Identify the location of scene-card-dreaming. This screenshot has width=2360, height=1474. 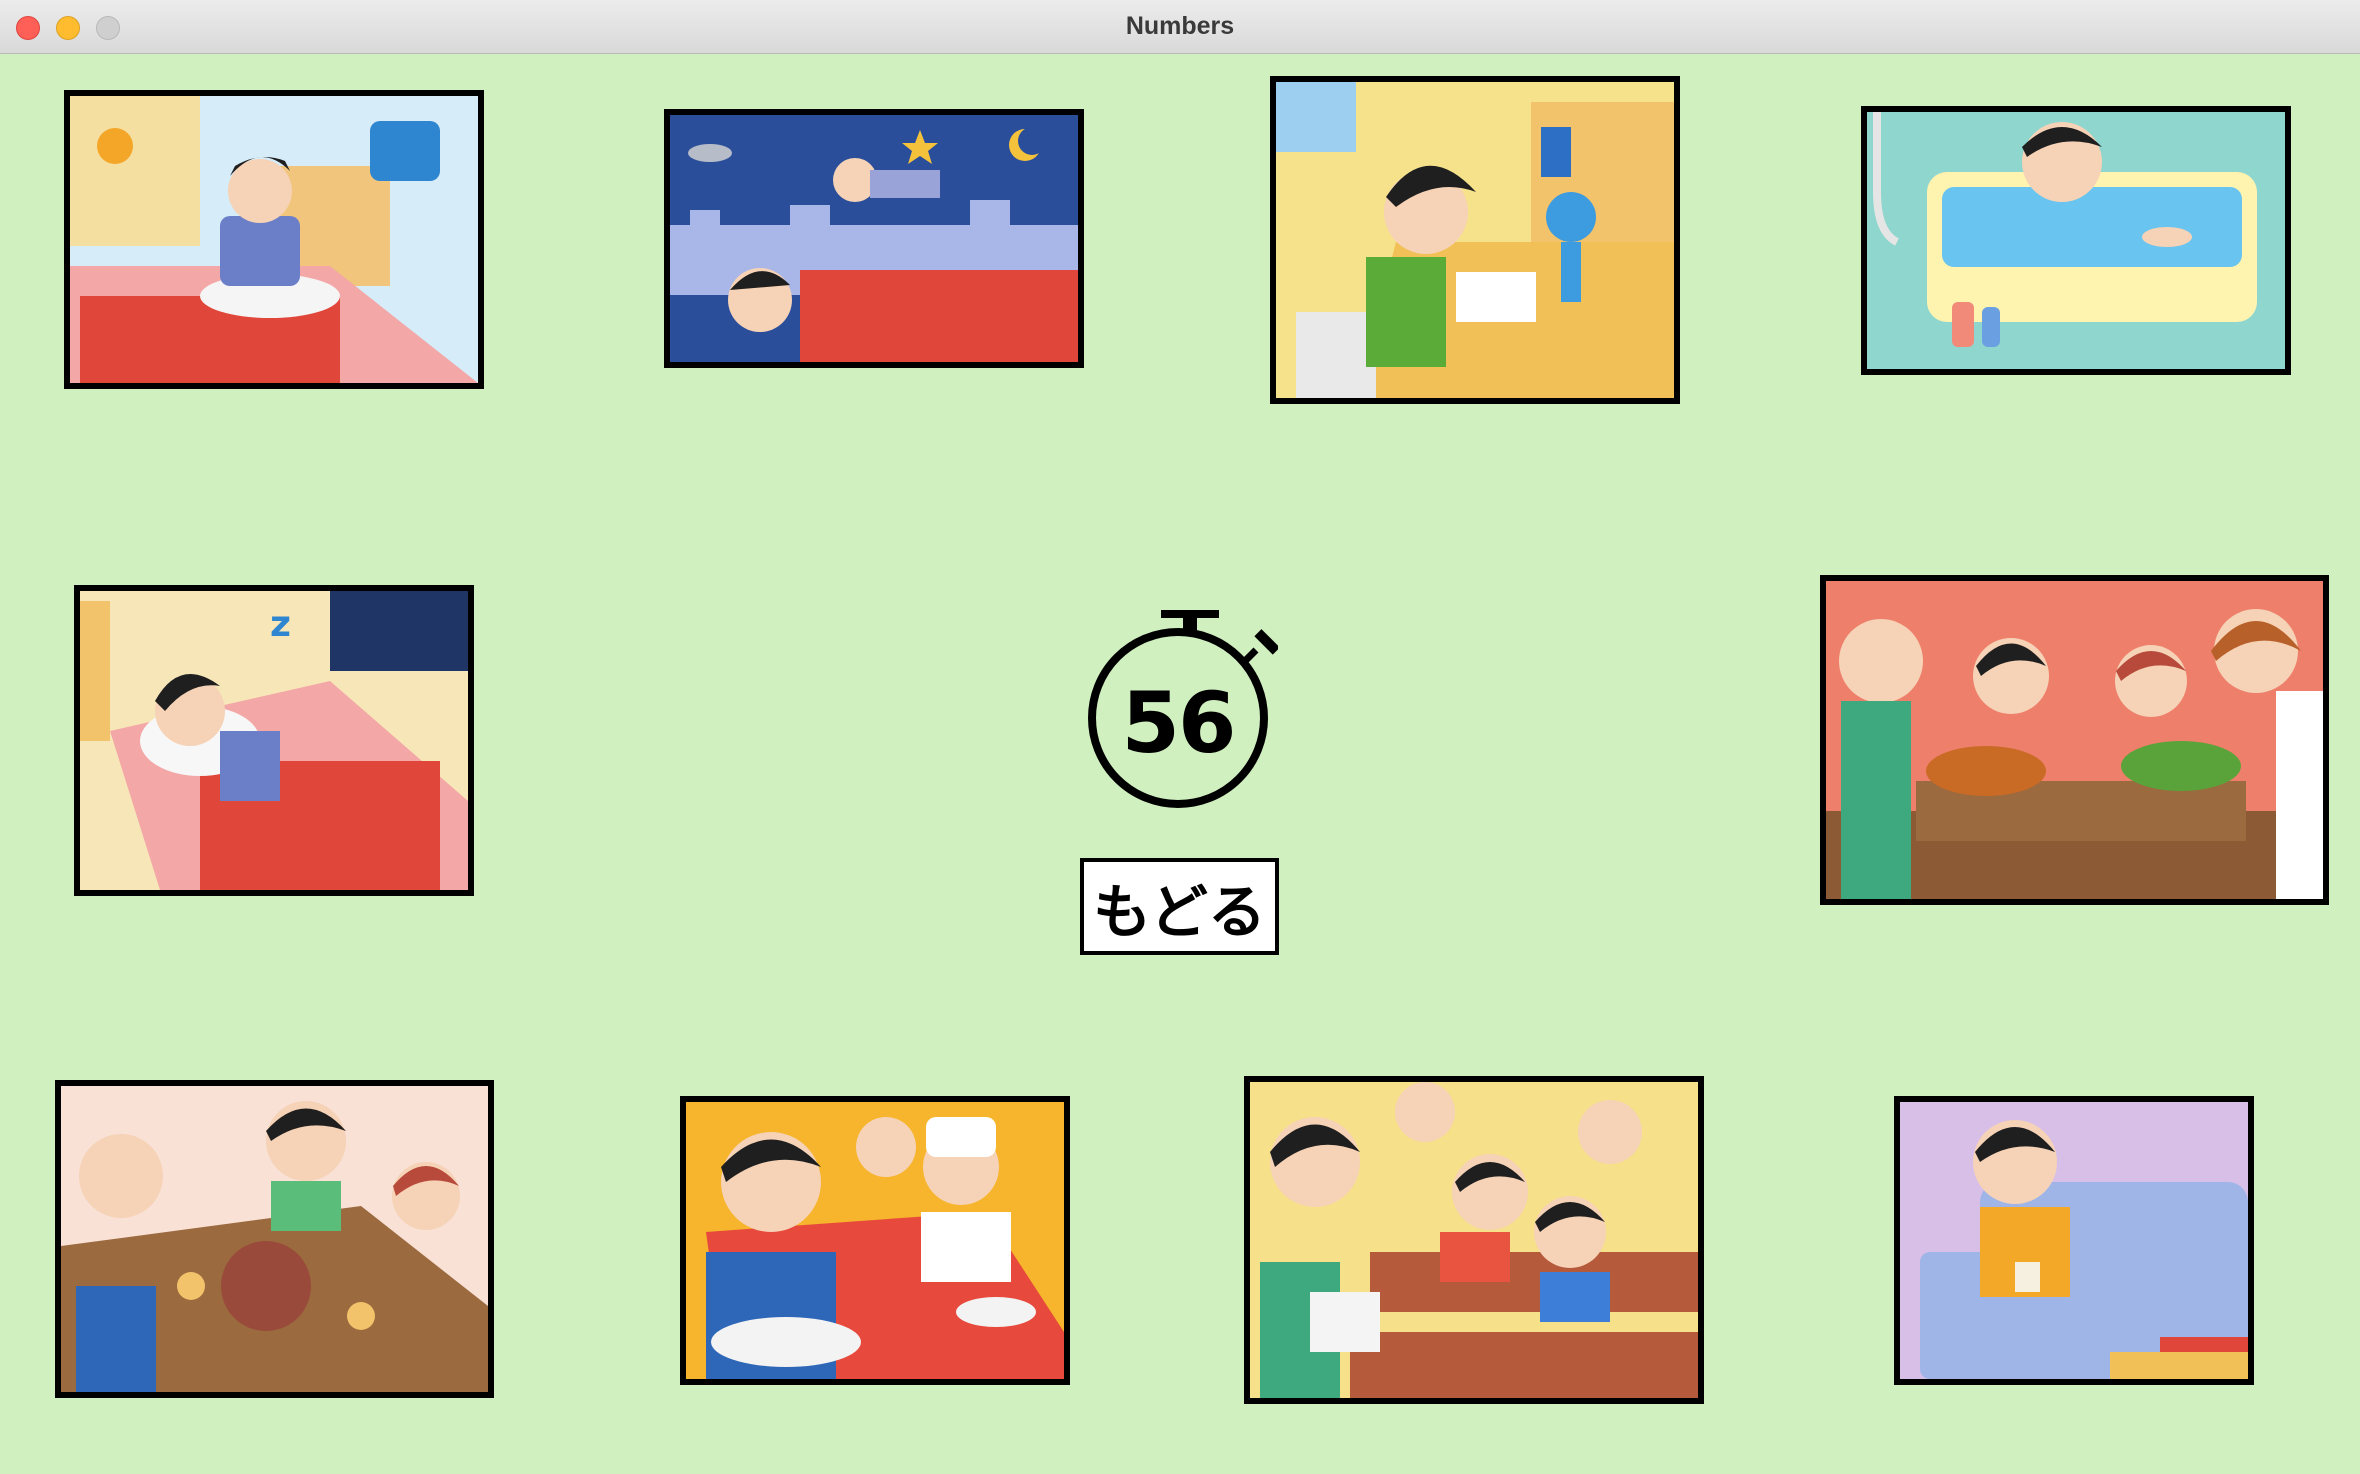
(874, 238).